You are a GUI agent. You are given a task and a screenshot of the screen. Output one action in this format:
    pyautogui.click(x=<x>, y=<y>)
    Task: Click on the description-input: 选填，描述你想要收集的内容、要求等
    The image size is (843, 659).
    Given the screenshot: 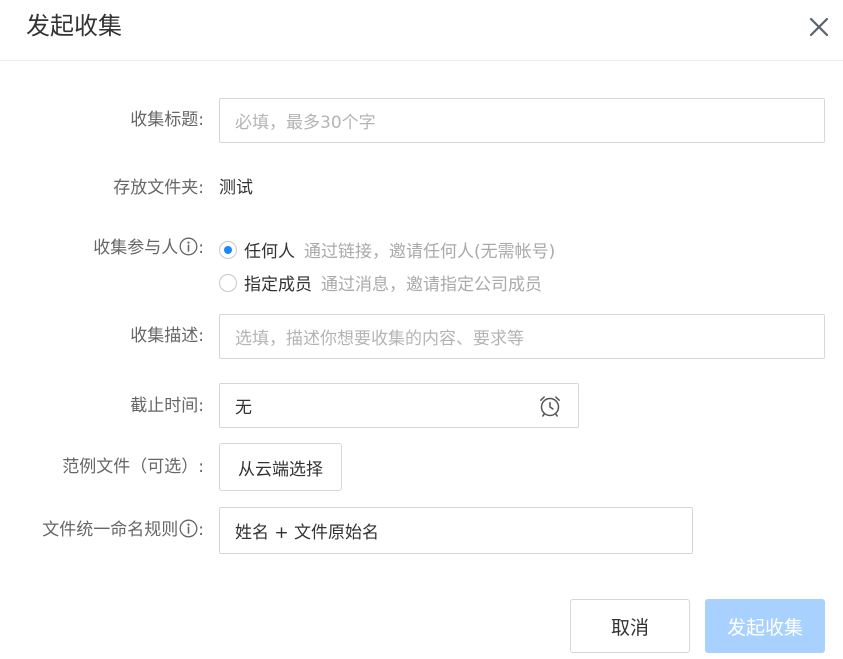 What is the action you would take?
    pyautogui.click(x=522, y=336)
    